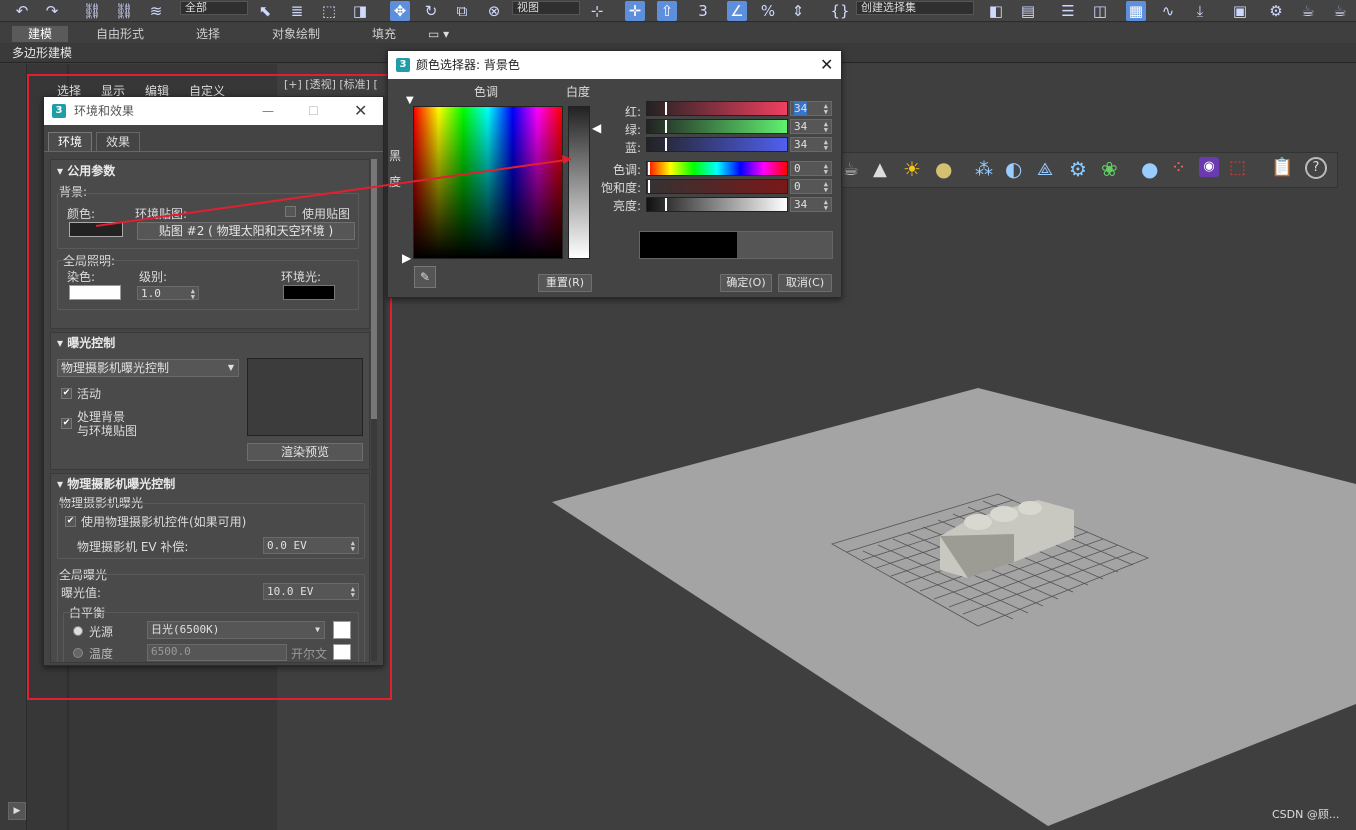 Image resolution: width=1356 pixels, height=830 pixels. I want to click on degree-label: 度, so click(395, 182).